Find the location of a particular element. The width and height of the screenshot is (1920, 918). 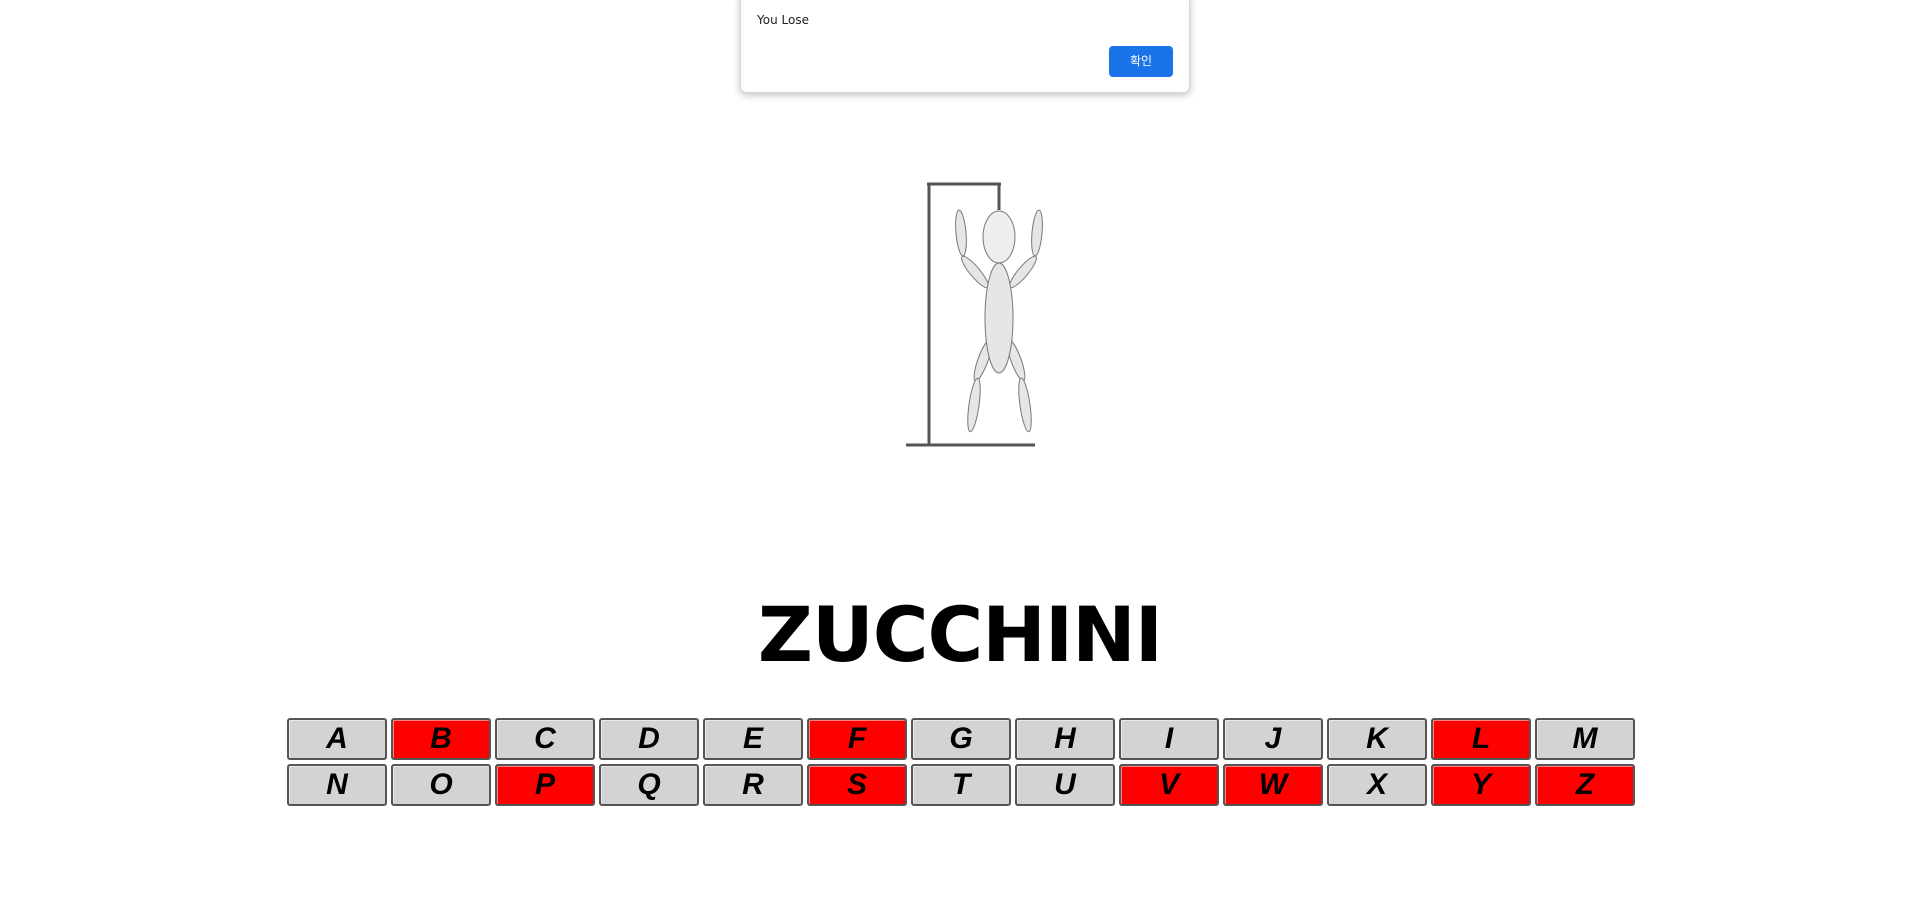

letter-key-w: W is located at coordinates (1273, 785).